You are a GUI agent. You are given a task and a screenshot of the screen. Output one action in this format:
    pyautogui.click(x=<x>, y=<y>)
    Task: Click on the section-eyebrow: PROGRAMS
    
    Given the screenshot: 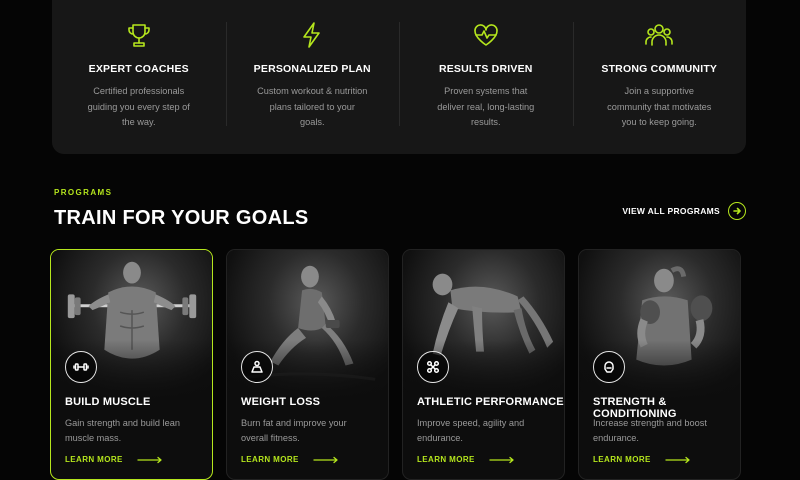 What is the action you would take?
    pyautogui.click(x=83, y=192)
    